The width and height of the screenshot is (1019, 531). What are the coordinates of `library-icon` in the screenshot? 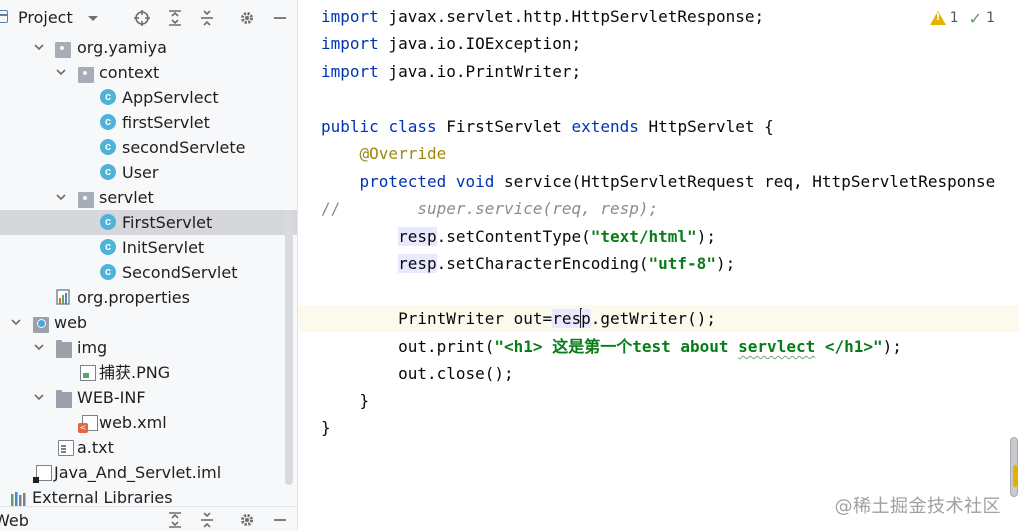 It's located at (18, 499).